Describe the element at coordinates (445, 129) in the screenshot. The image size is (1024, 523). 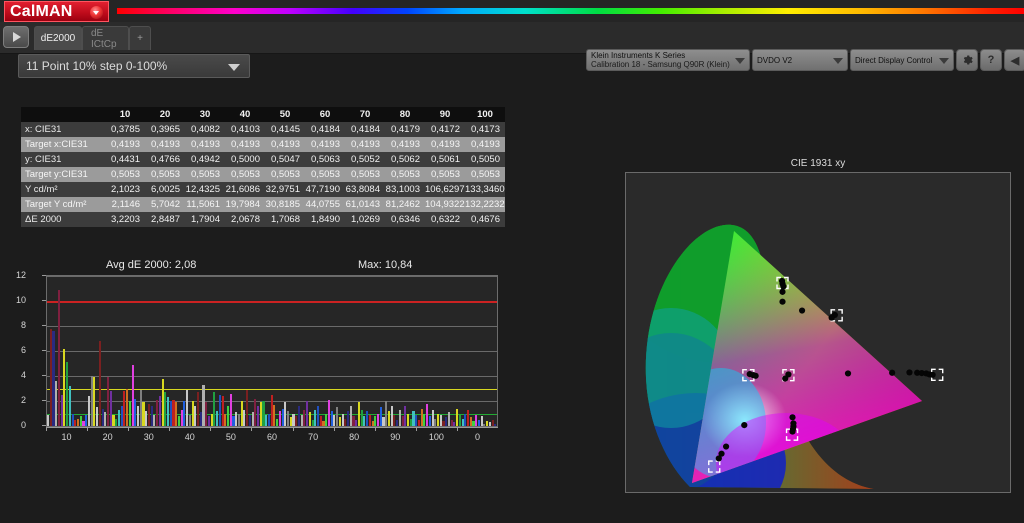
I see `table-cell: 0,4172` at that location.